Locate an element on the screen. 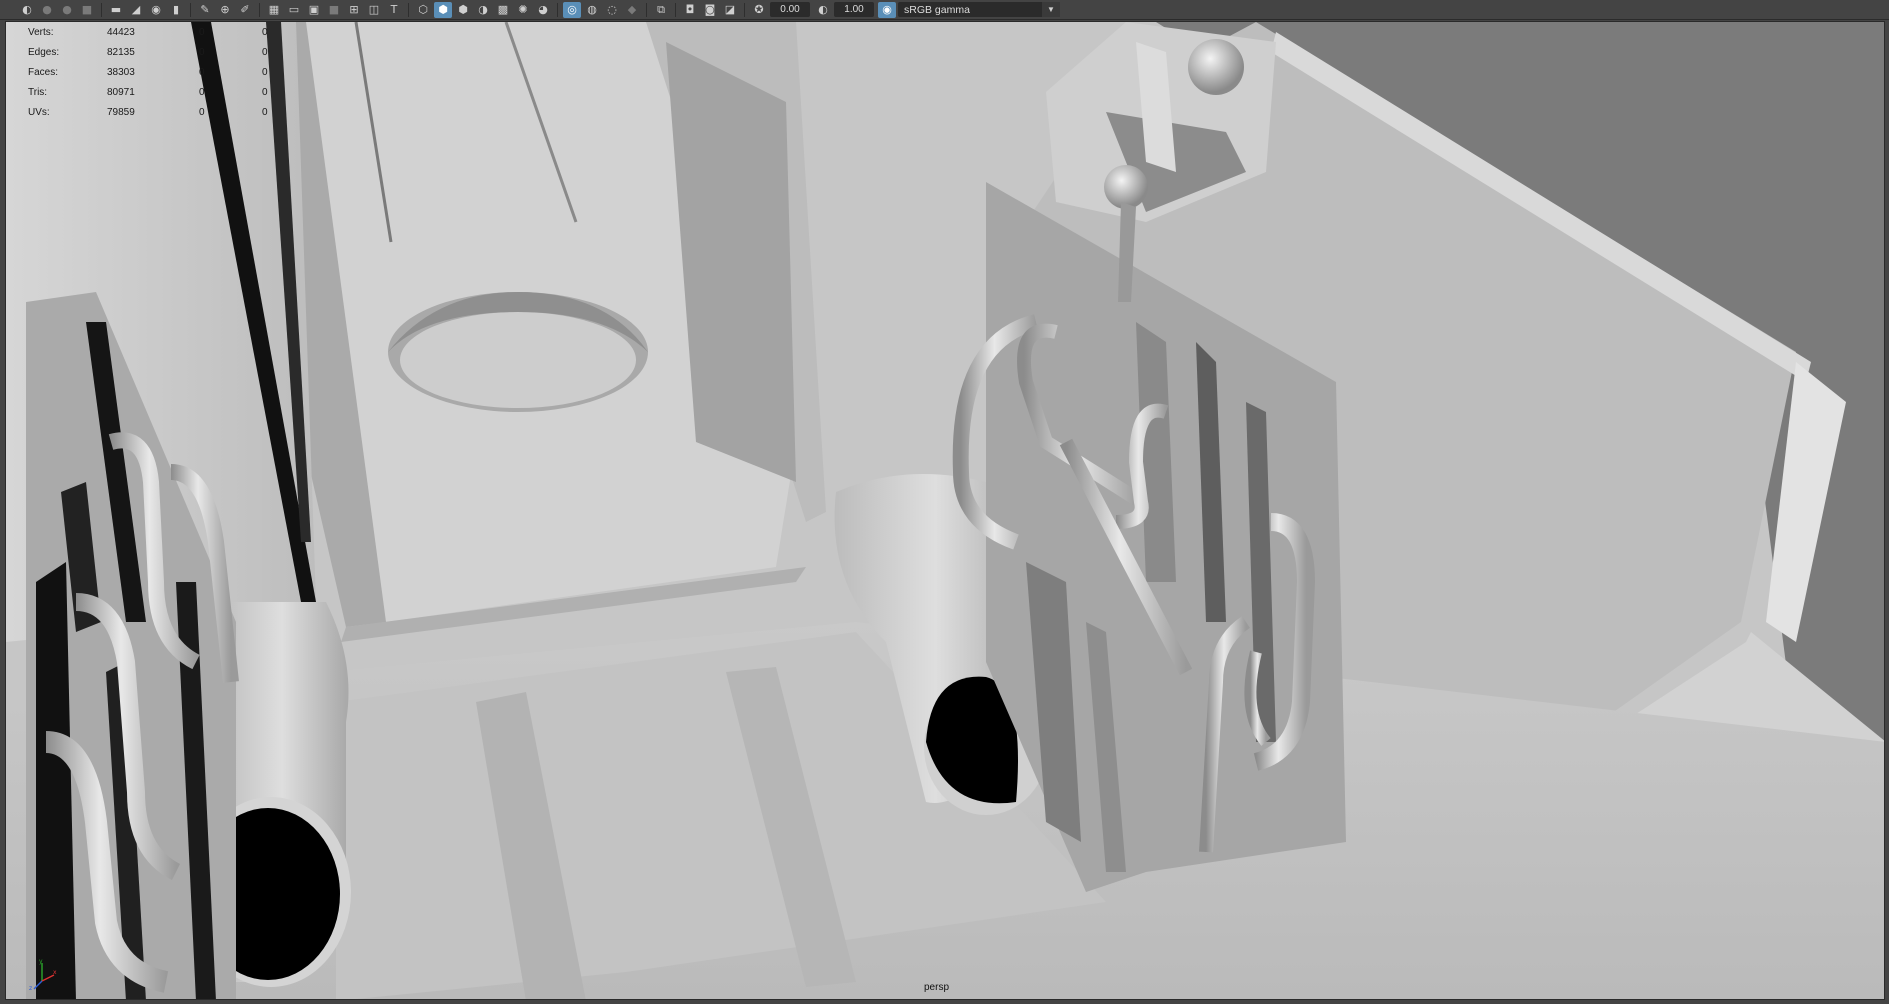  view-axis-icon: y x z is located at coordinates (43, 974).